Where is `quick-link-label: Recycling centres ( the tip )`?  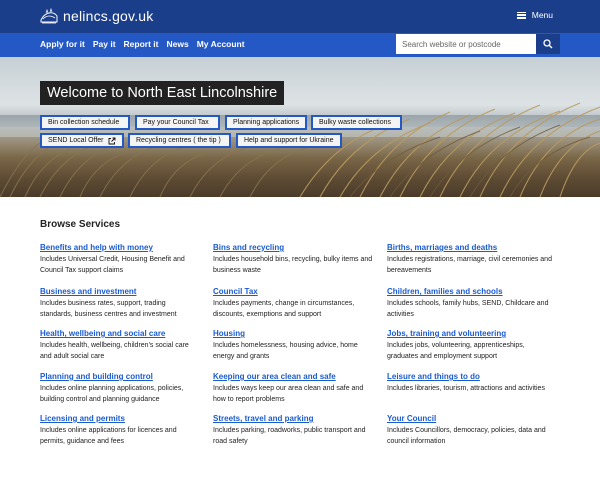 quick-link-label: Recycling centres ( the tip ) is located at coordinates (178, 140).